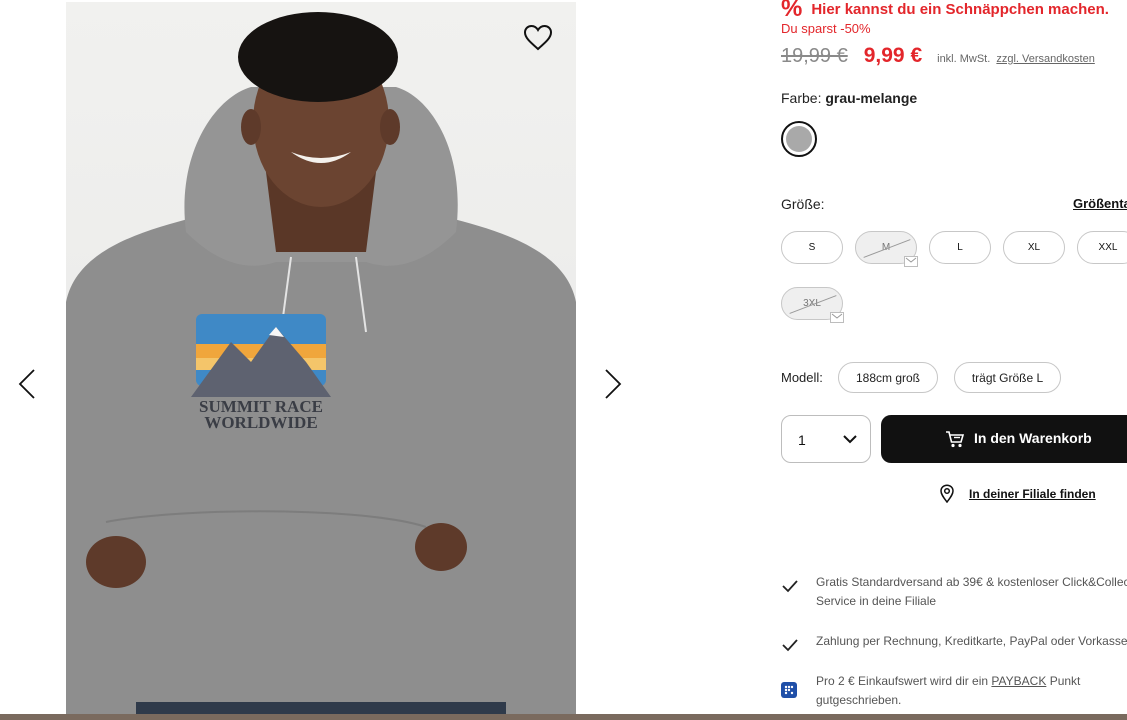 Image resolution: width=1127 pixels, height=720 pixels. I want to click on size-label: Größe:, so click(803, 204).